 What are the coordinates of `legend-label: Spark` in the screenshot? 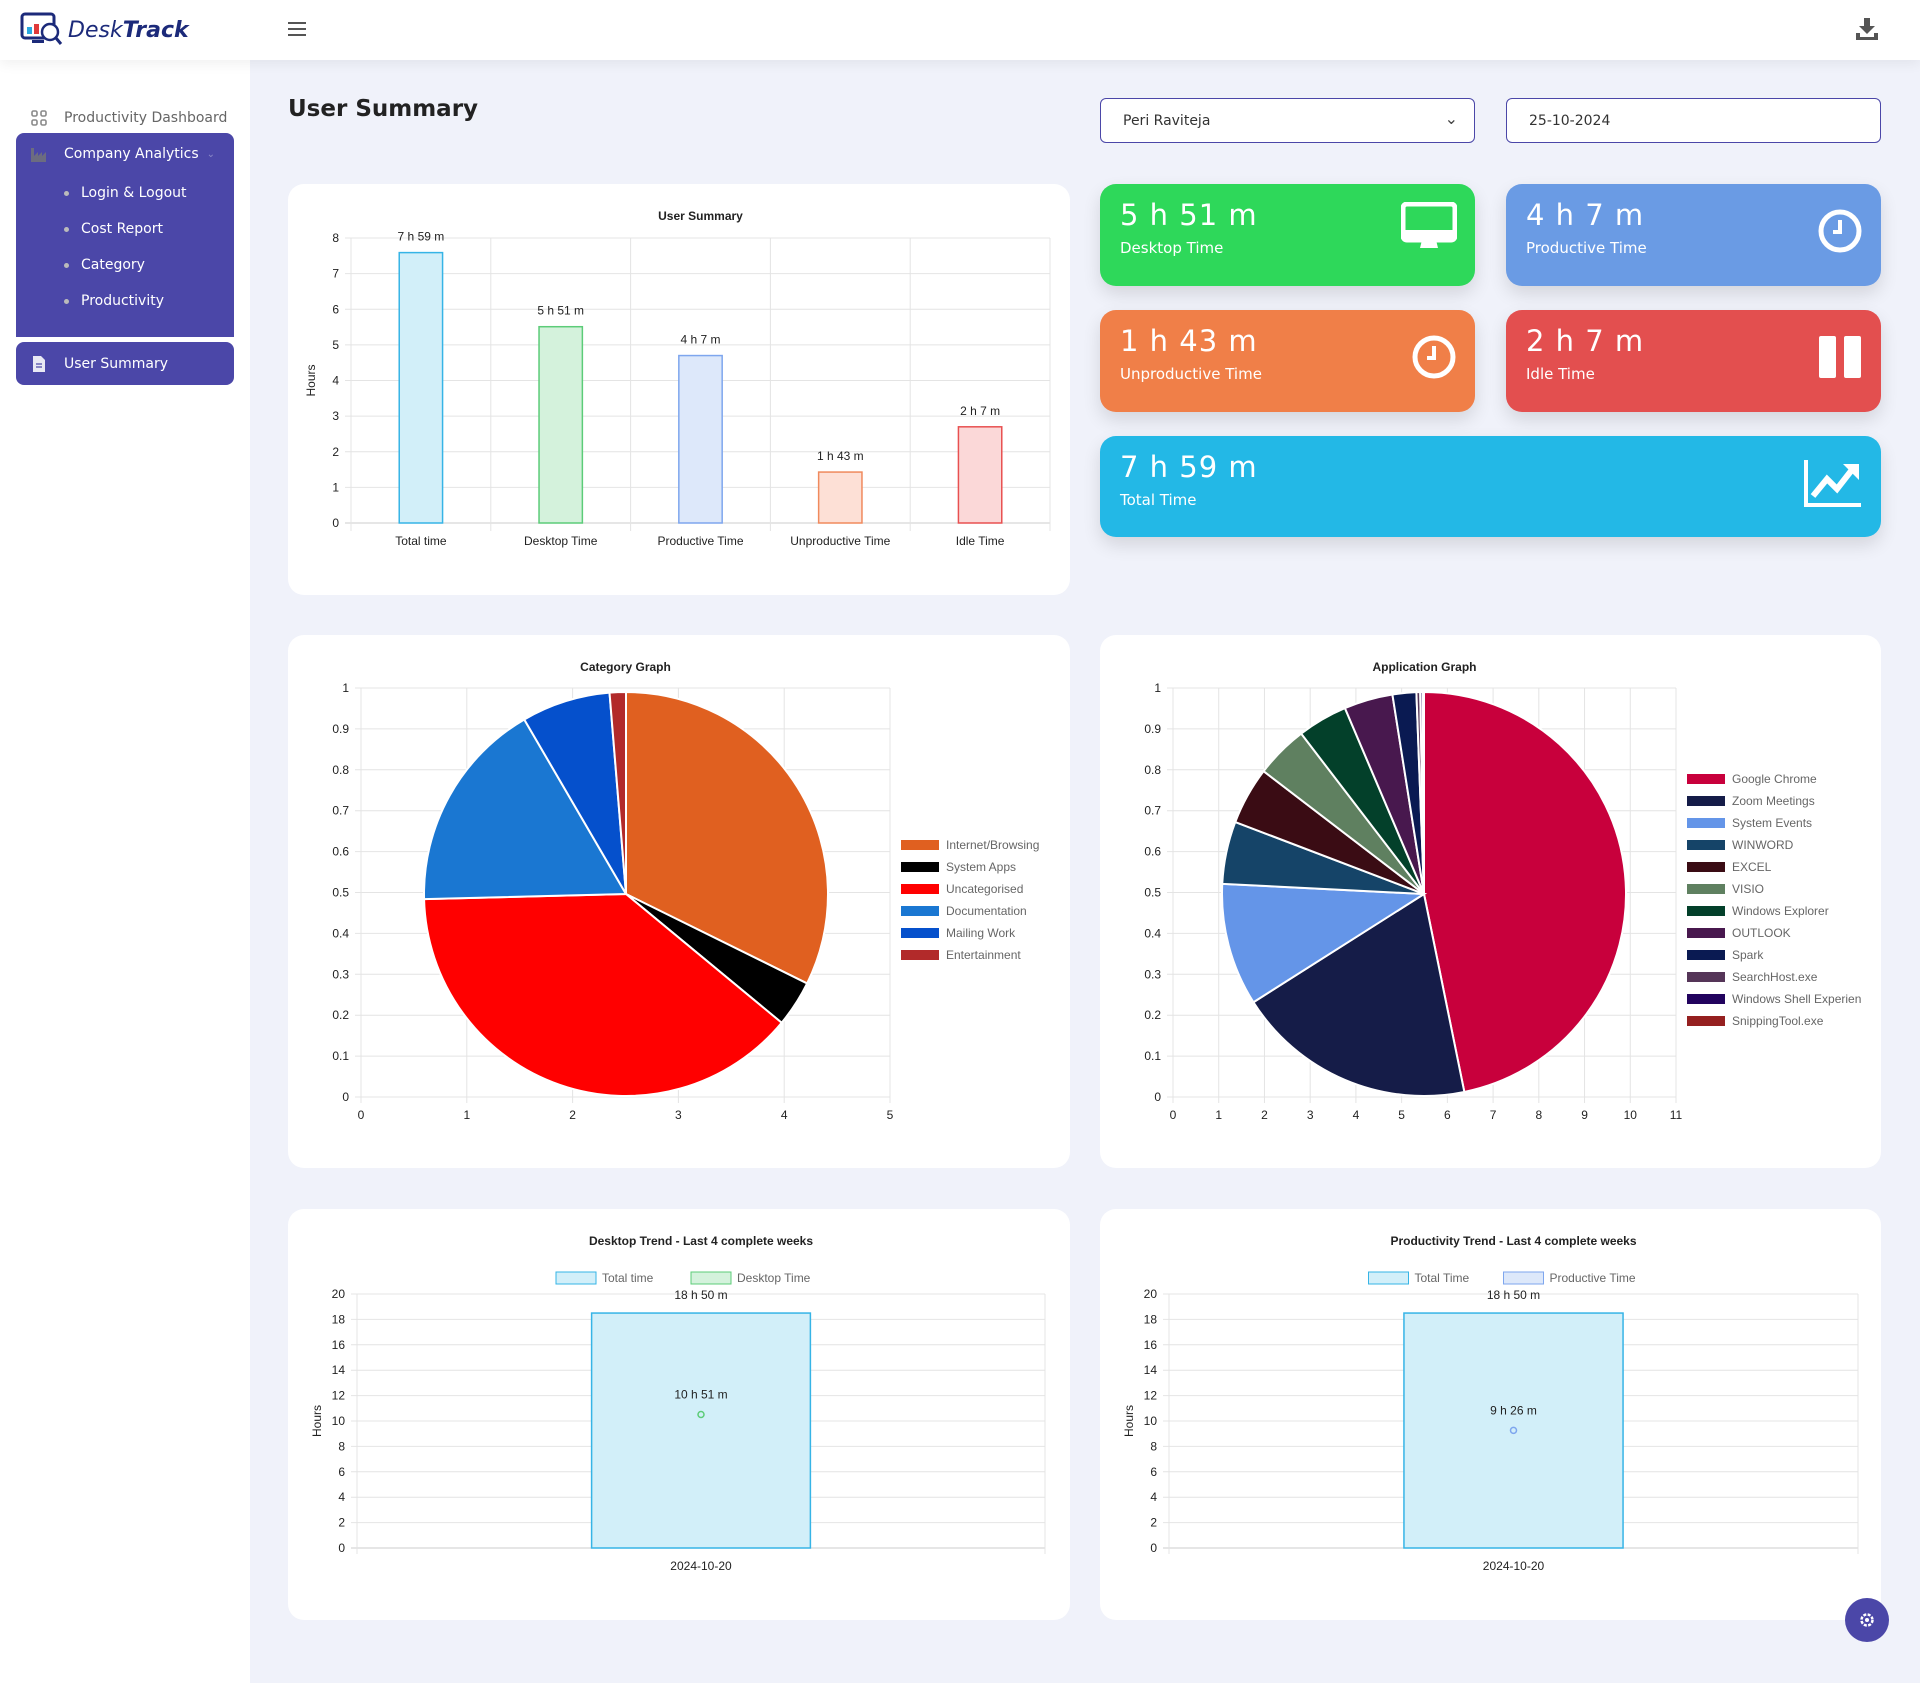 It's located at (1748, 955).